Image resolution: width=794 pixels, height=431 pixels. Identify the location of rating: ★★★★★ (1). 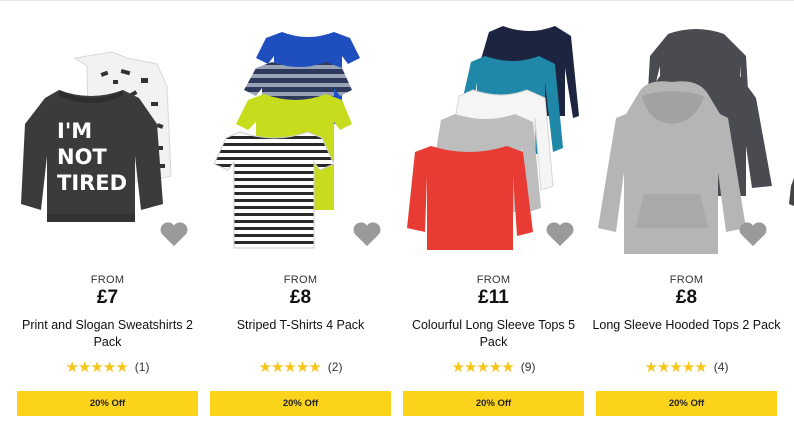
(107, 367).